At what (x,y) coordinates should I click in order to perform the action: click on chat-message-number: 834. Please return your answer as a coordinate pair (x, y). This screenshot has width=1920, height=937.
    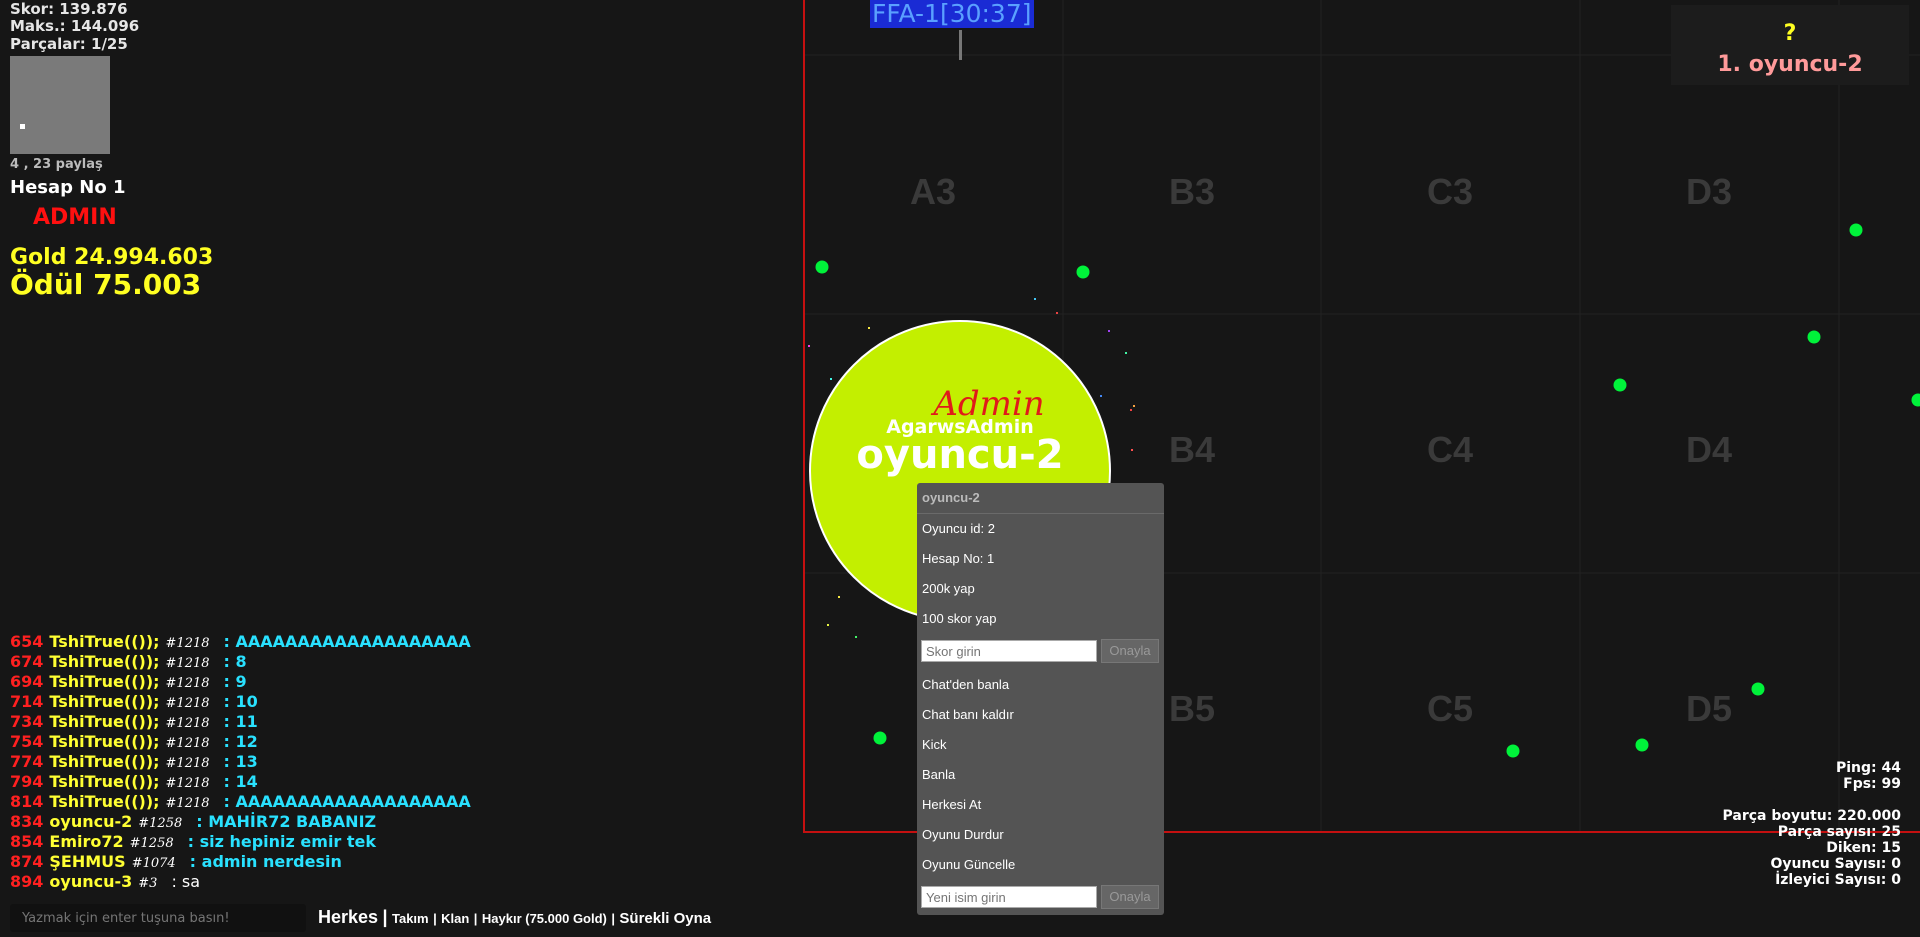
    Looking at the image, I should click on (27, 821).